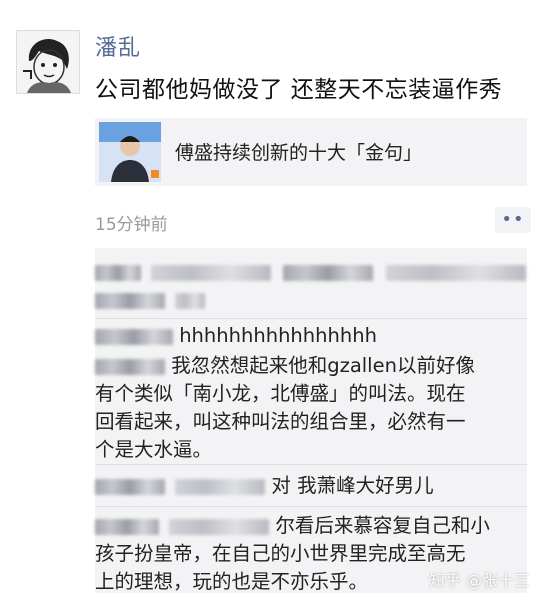 The width and height of the screenshot is (550, 605). I want to click on person-photo-icon, so click(130, 152).